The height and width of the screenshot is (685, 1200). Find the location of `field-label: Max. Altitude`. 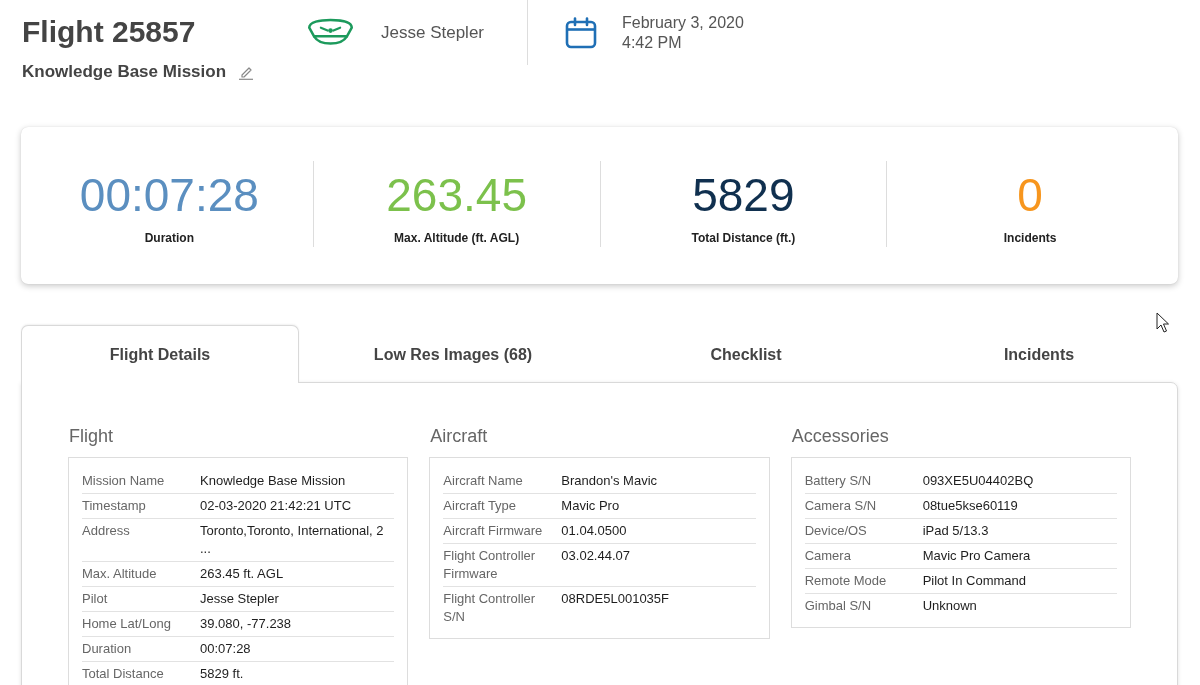

field-label: Max. Altitude is located at coordinates (120, 574).